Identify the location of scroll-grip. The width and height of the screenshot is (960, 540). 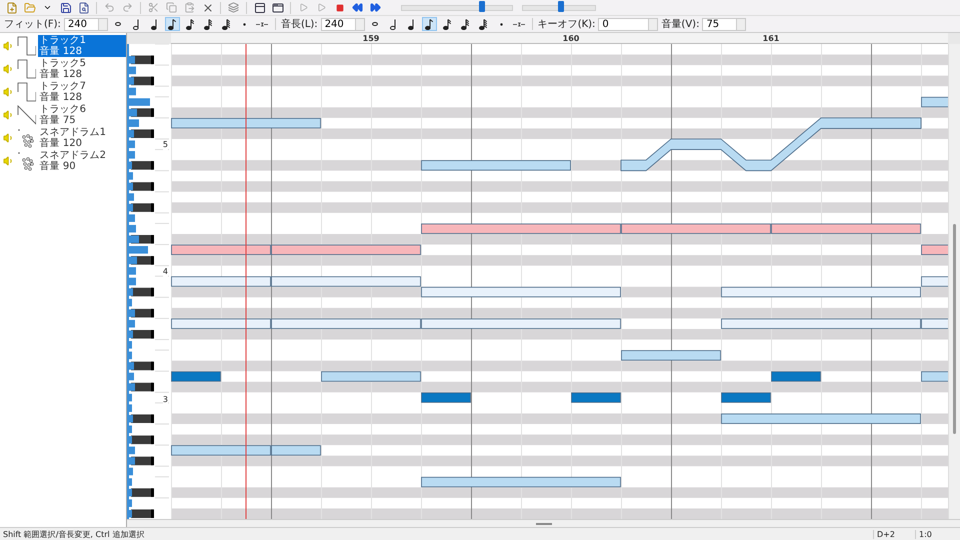
(544, 523).